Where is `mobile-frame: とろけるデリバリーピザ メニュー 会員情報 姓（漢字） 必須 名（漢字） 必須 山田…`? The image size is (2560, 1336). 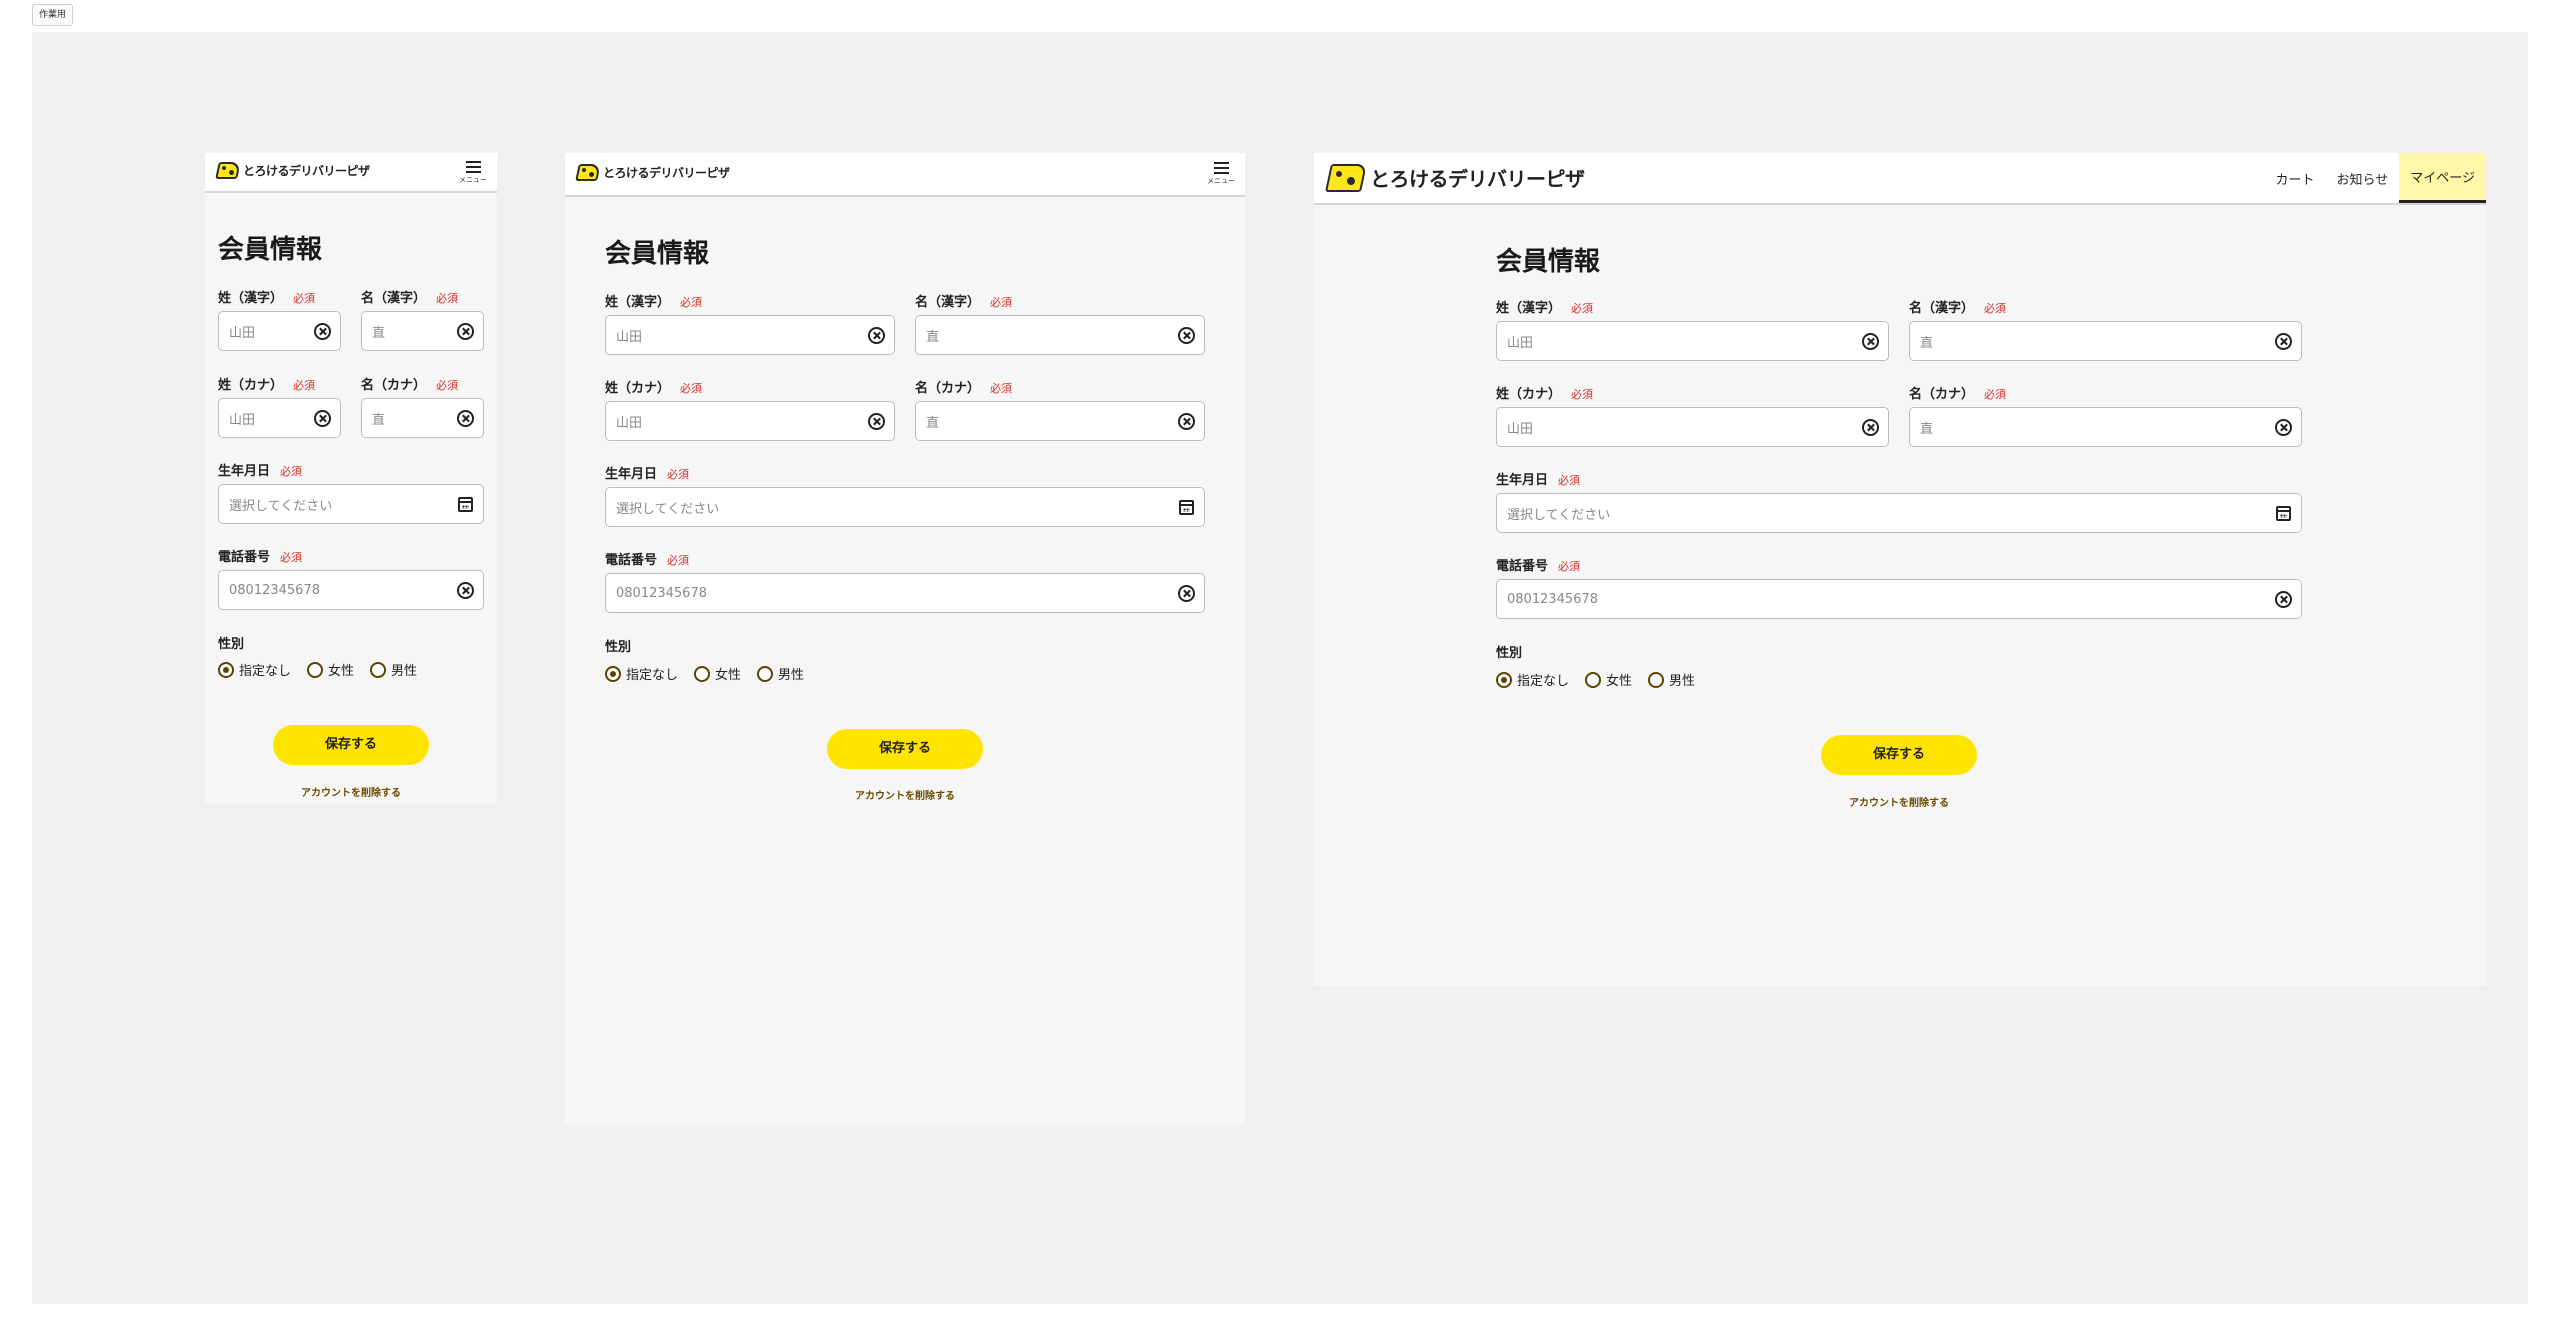
mobile-frame: とろけるデリバリーピザ メニュー 会員情報 姓（漢字） 必須 名（漢字） 必須 山田… is located at coordinates (351, 478).